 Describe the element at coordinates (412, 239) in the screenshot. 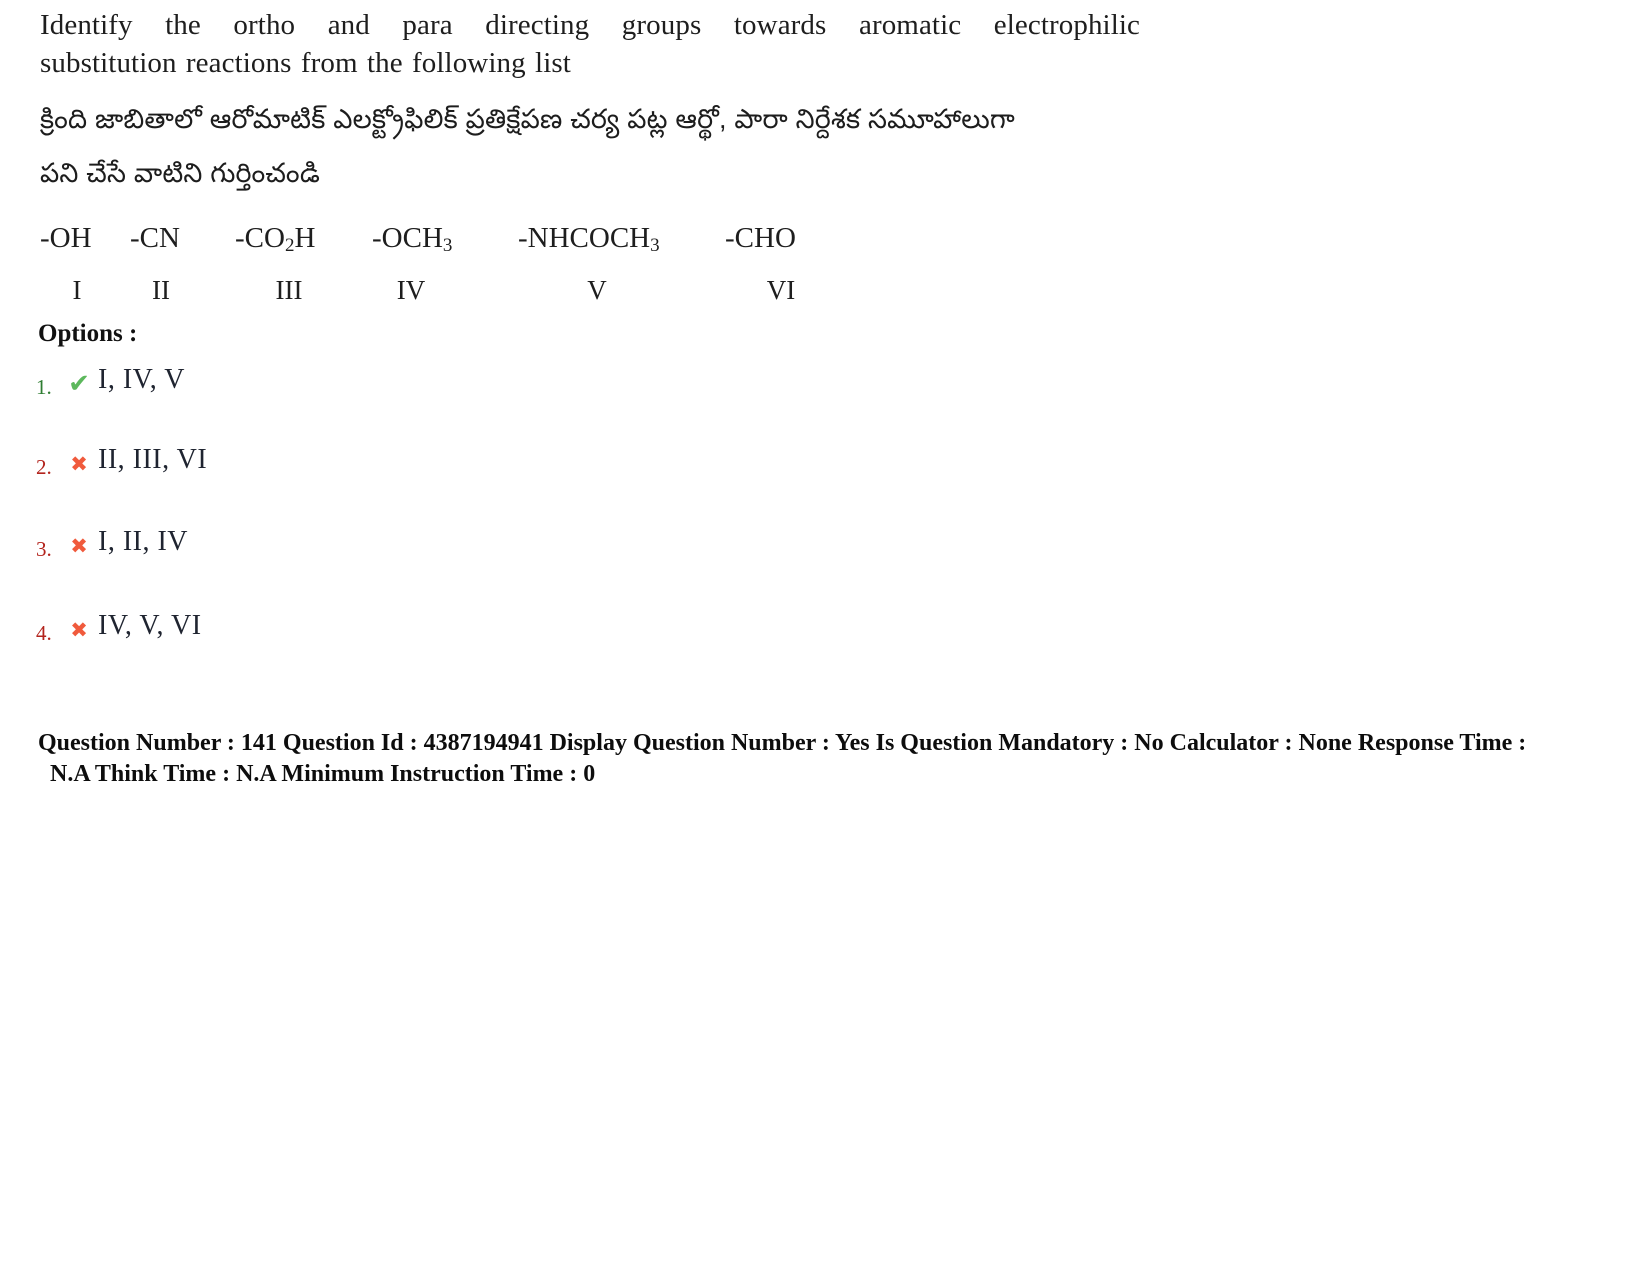

I see `group-formula-4: -OCH3` at that location.